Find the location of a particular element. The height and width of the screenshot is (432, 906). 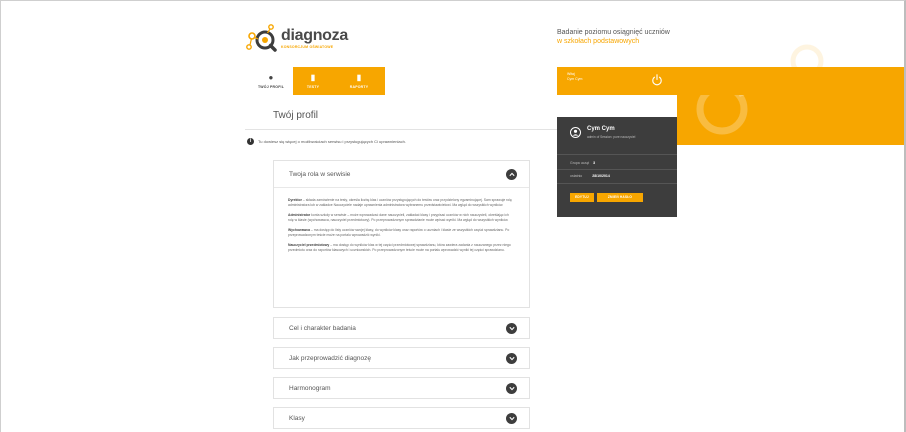

accordion-classes: Klasy is located at coordinates (401, 418).